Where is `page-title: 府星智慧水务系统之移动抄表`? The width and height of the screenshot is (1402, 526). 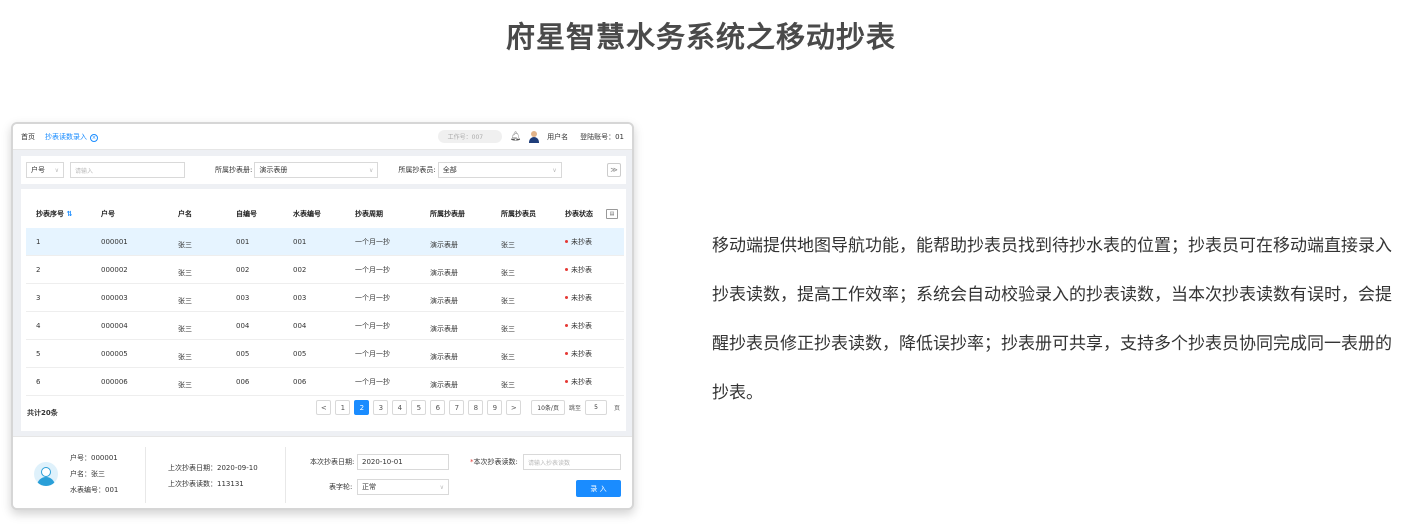 page-title: 府星智慧水务系统之移动抄表 is located at coordinates (700, 37).